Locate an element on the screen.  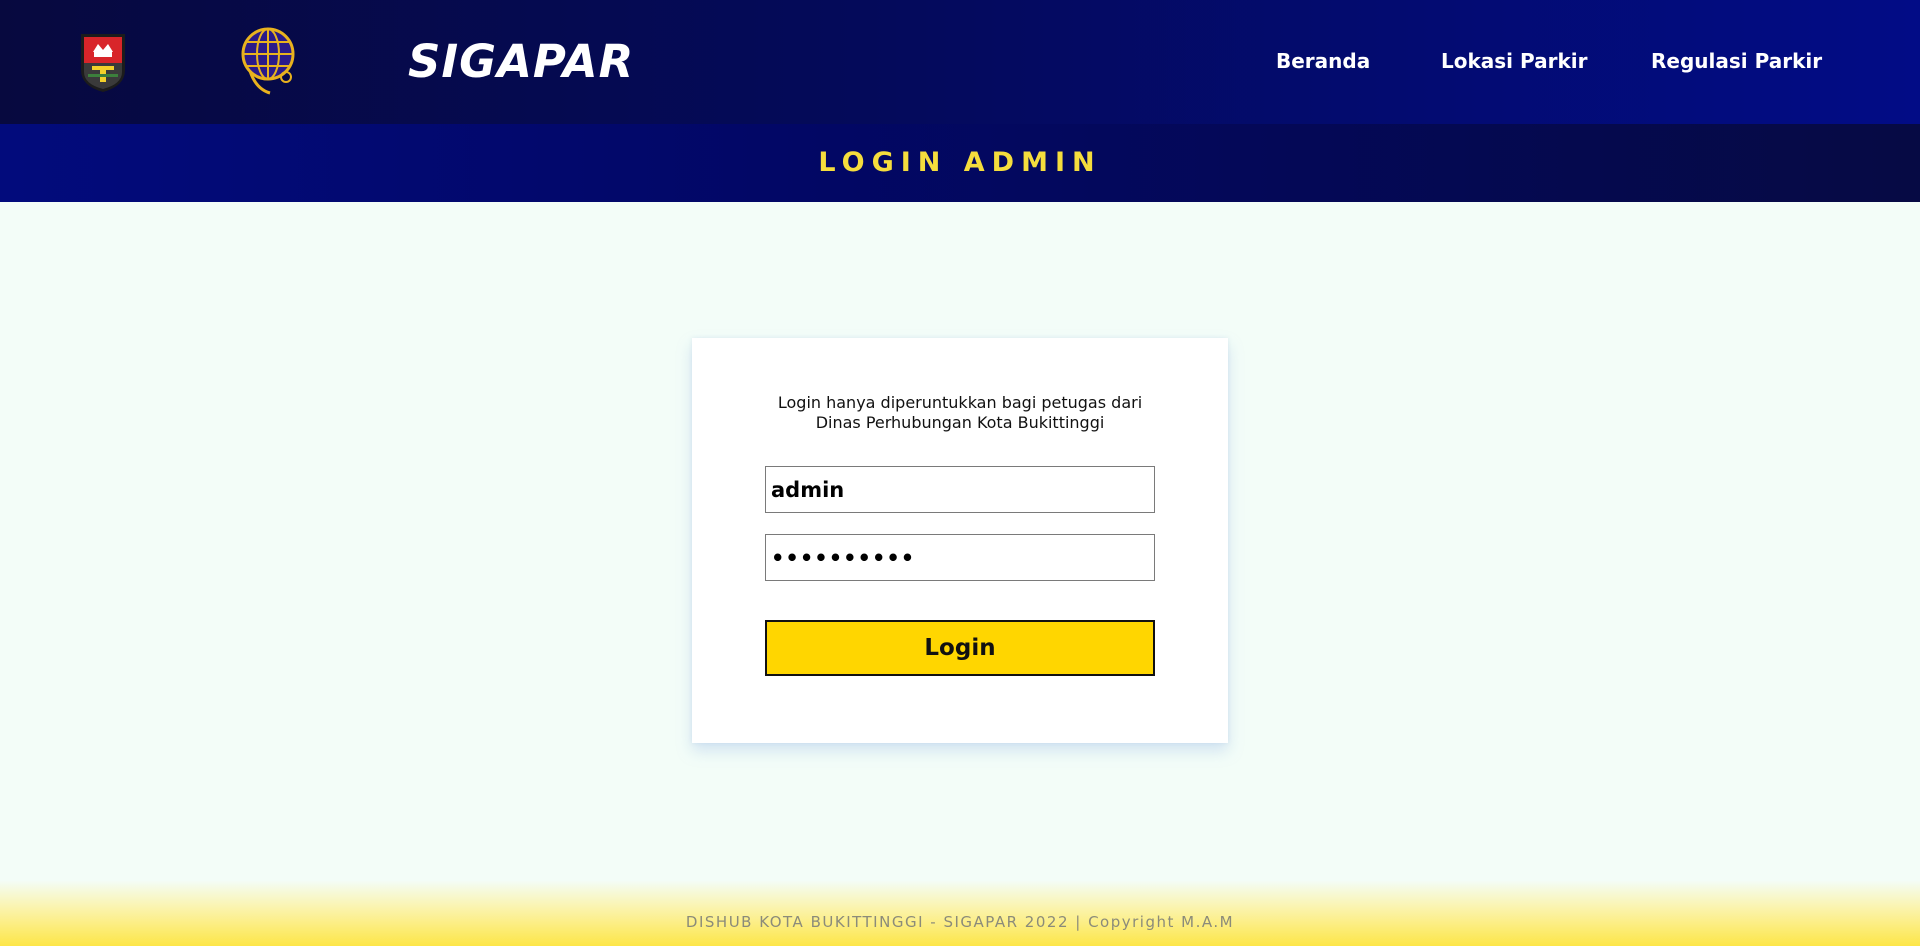
crest-icon is located at coordinates (103, 62).